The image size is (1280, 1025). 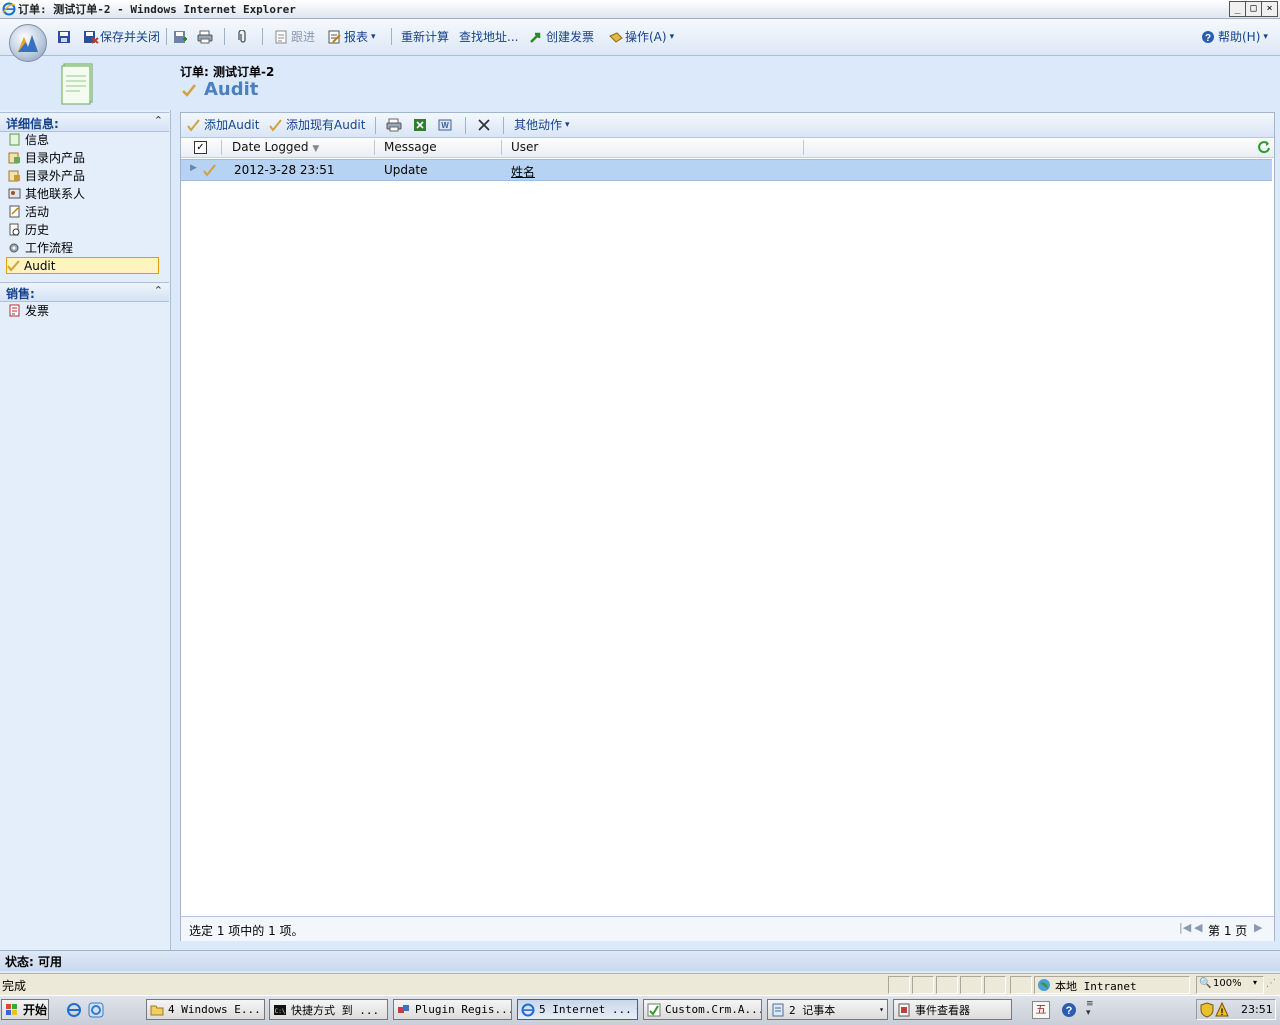 What do you see at coordinates (1230, 985) in the screenshot?
I see `zoom-level: 🔍 100% ▾` at bounding box center [1230, 985].